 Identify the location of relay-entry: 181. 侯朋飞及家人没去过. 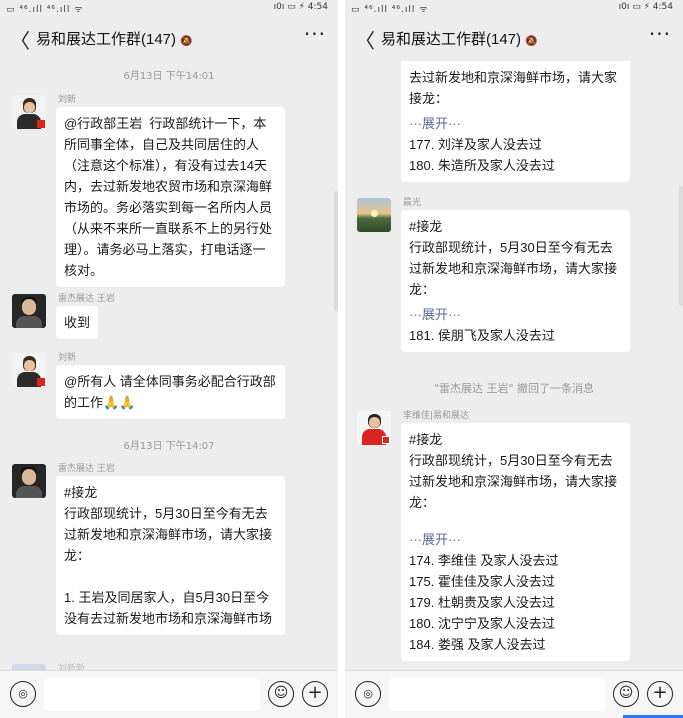
(482, 335).